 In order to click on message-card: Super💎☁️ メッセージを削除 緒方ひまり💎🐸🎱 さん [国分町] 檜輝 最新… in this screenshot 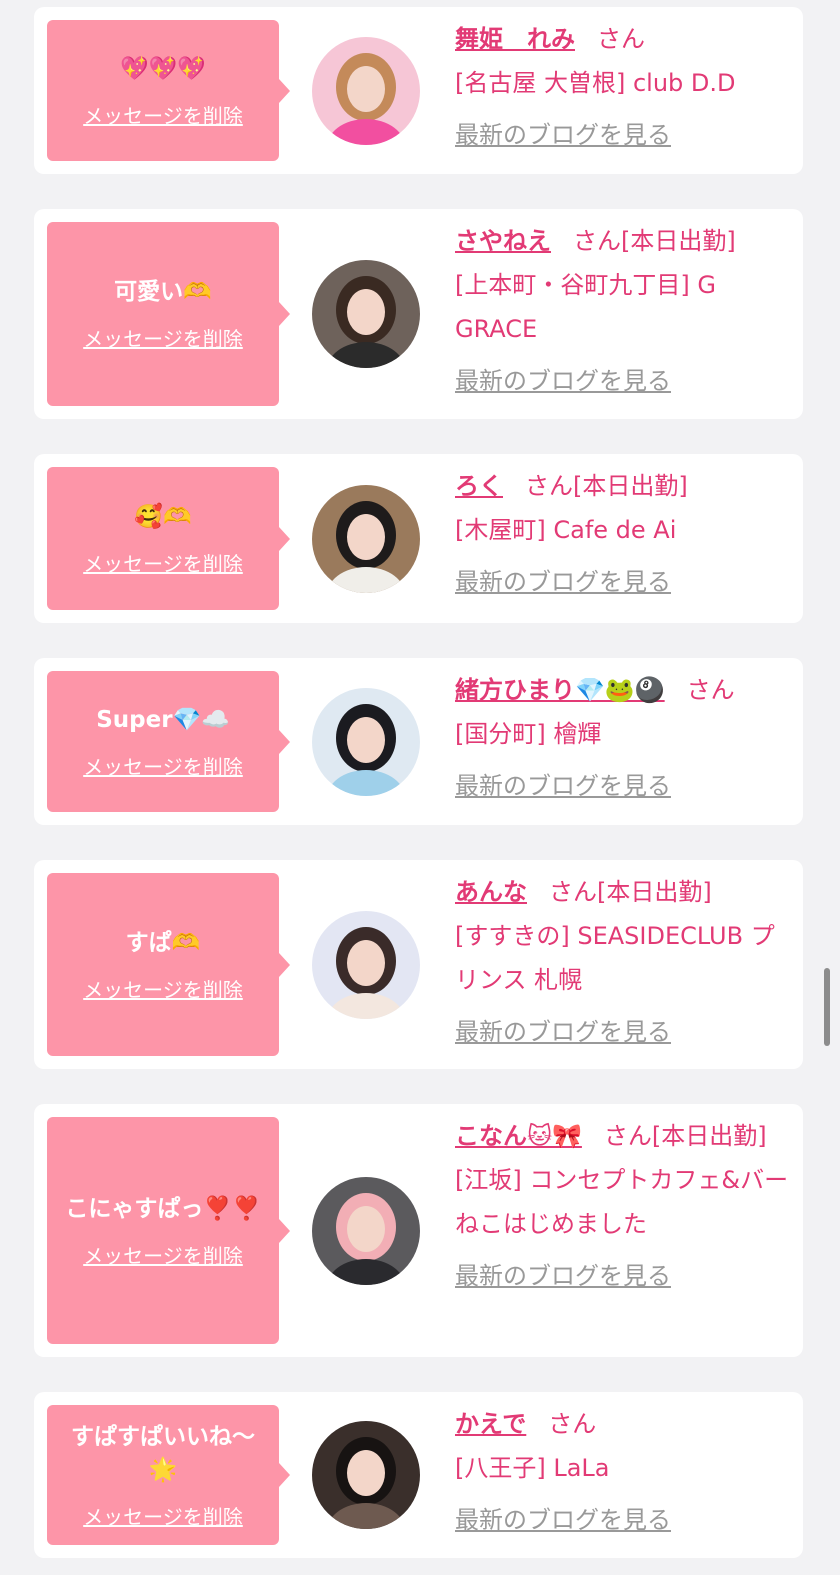, I will do `click(418, 741)`.